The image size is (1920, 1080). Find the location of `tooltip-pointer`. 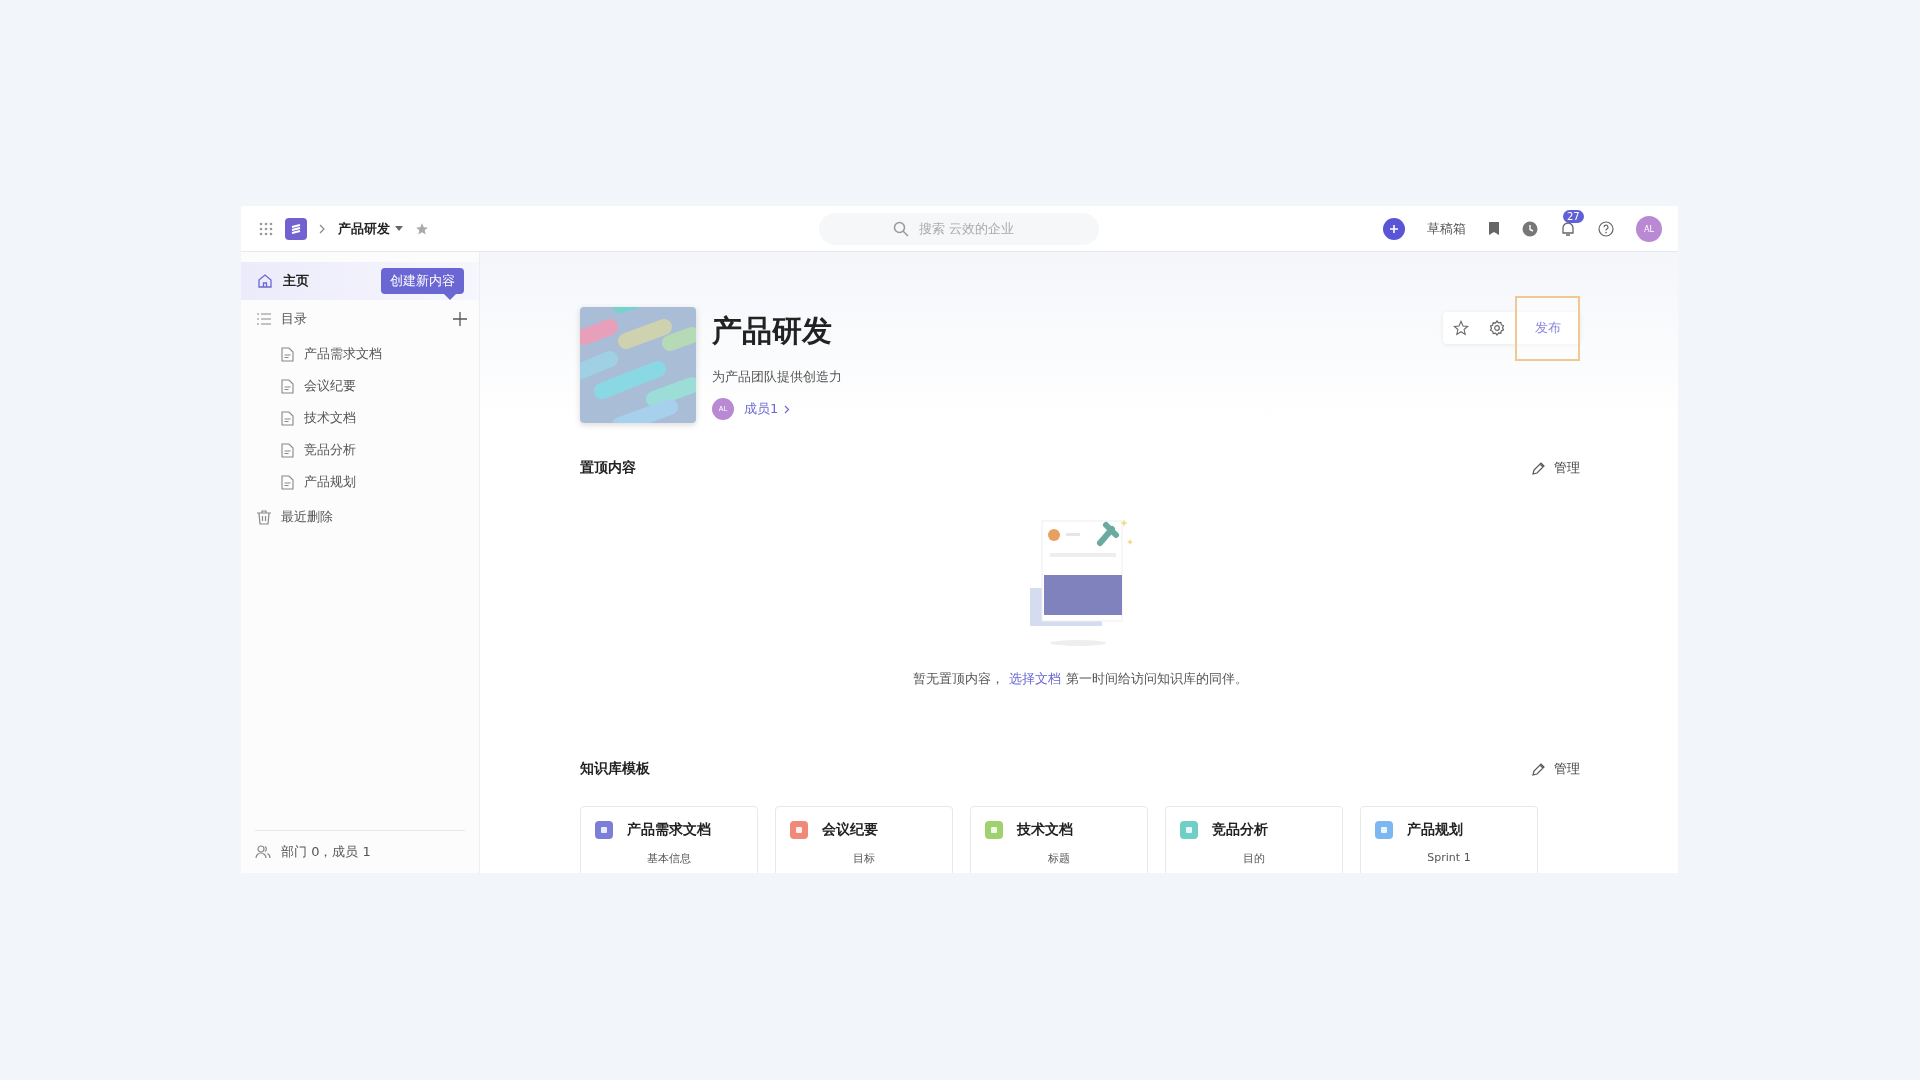

tooltip-pointer is located at coordinates (450, 297).